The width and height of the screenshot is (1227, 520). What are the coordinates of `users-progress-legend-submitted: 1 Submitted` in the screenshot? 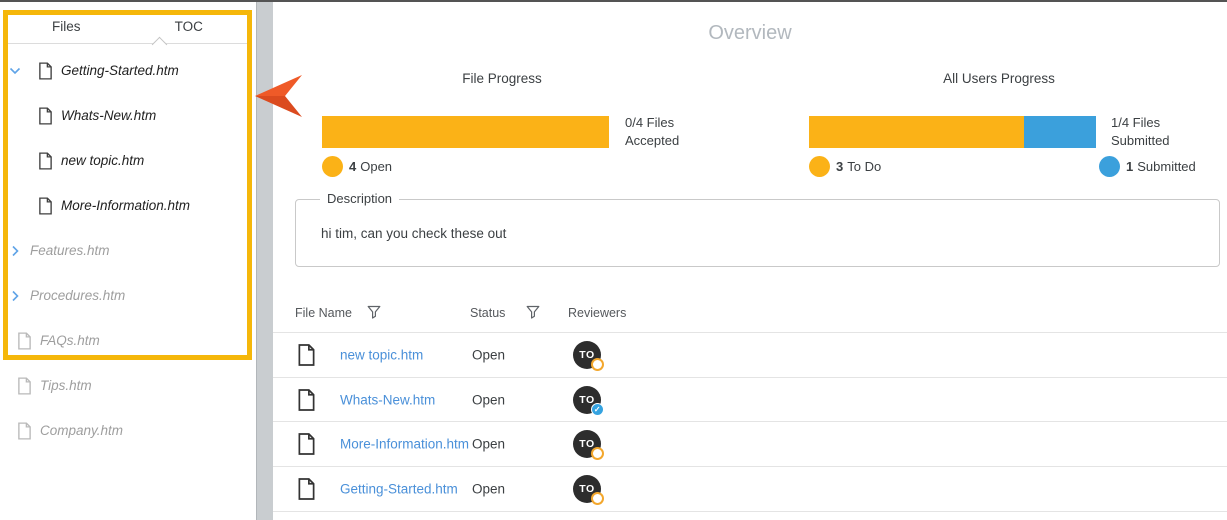 It's located at (1147, 166).